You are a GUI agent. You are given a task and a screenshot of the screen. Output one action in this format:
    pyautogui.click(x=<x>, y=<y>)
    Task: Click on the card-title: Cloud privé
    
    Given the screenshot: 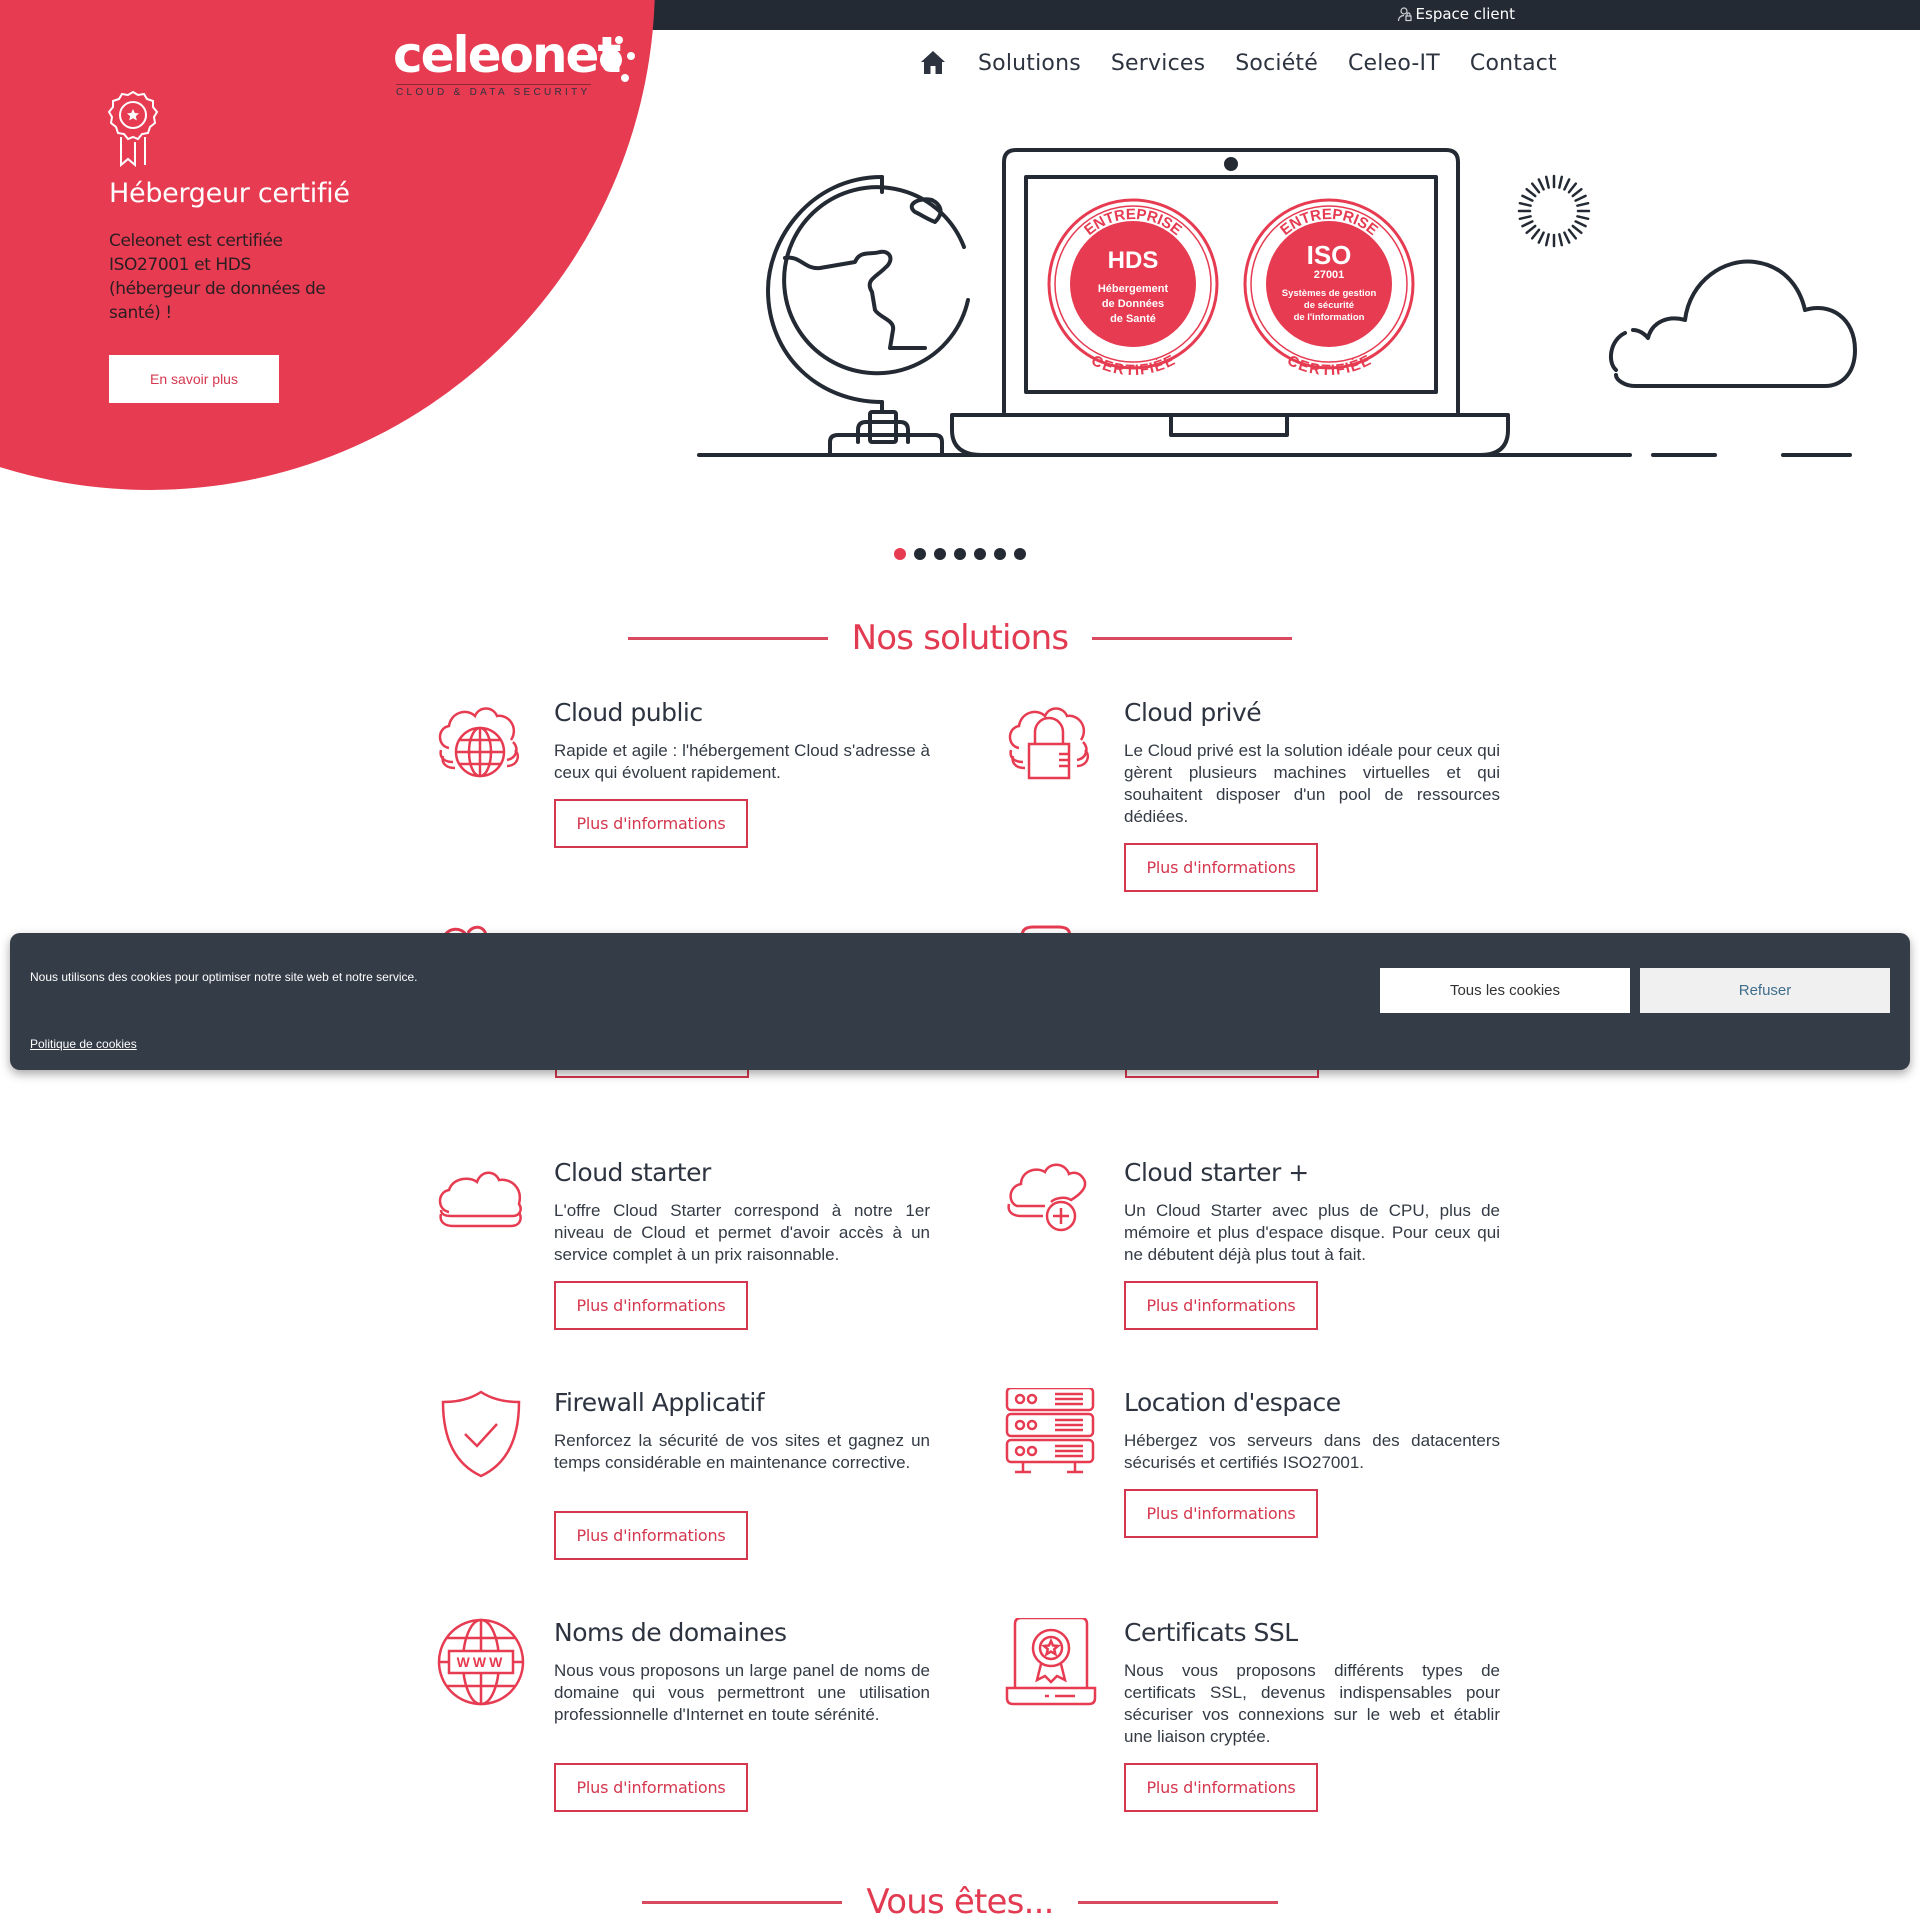 What is the action you would take?
    pyautogui.click(x=1193, y=712)
    